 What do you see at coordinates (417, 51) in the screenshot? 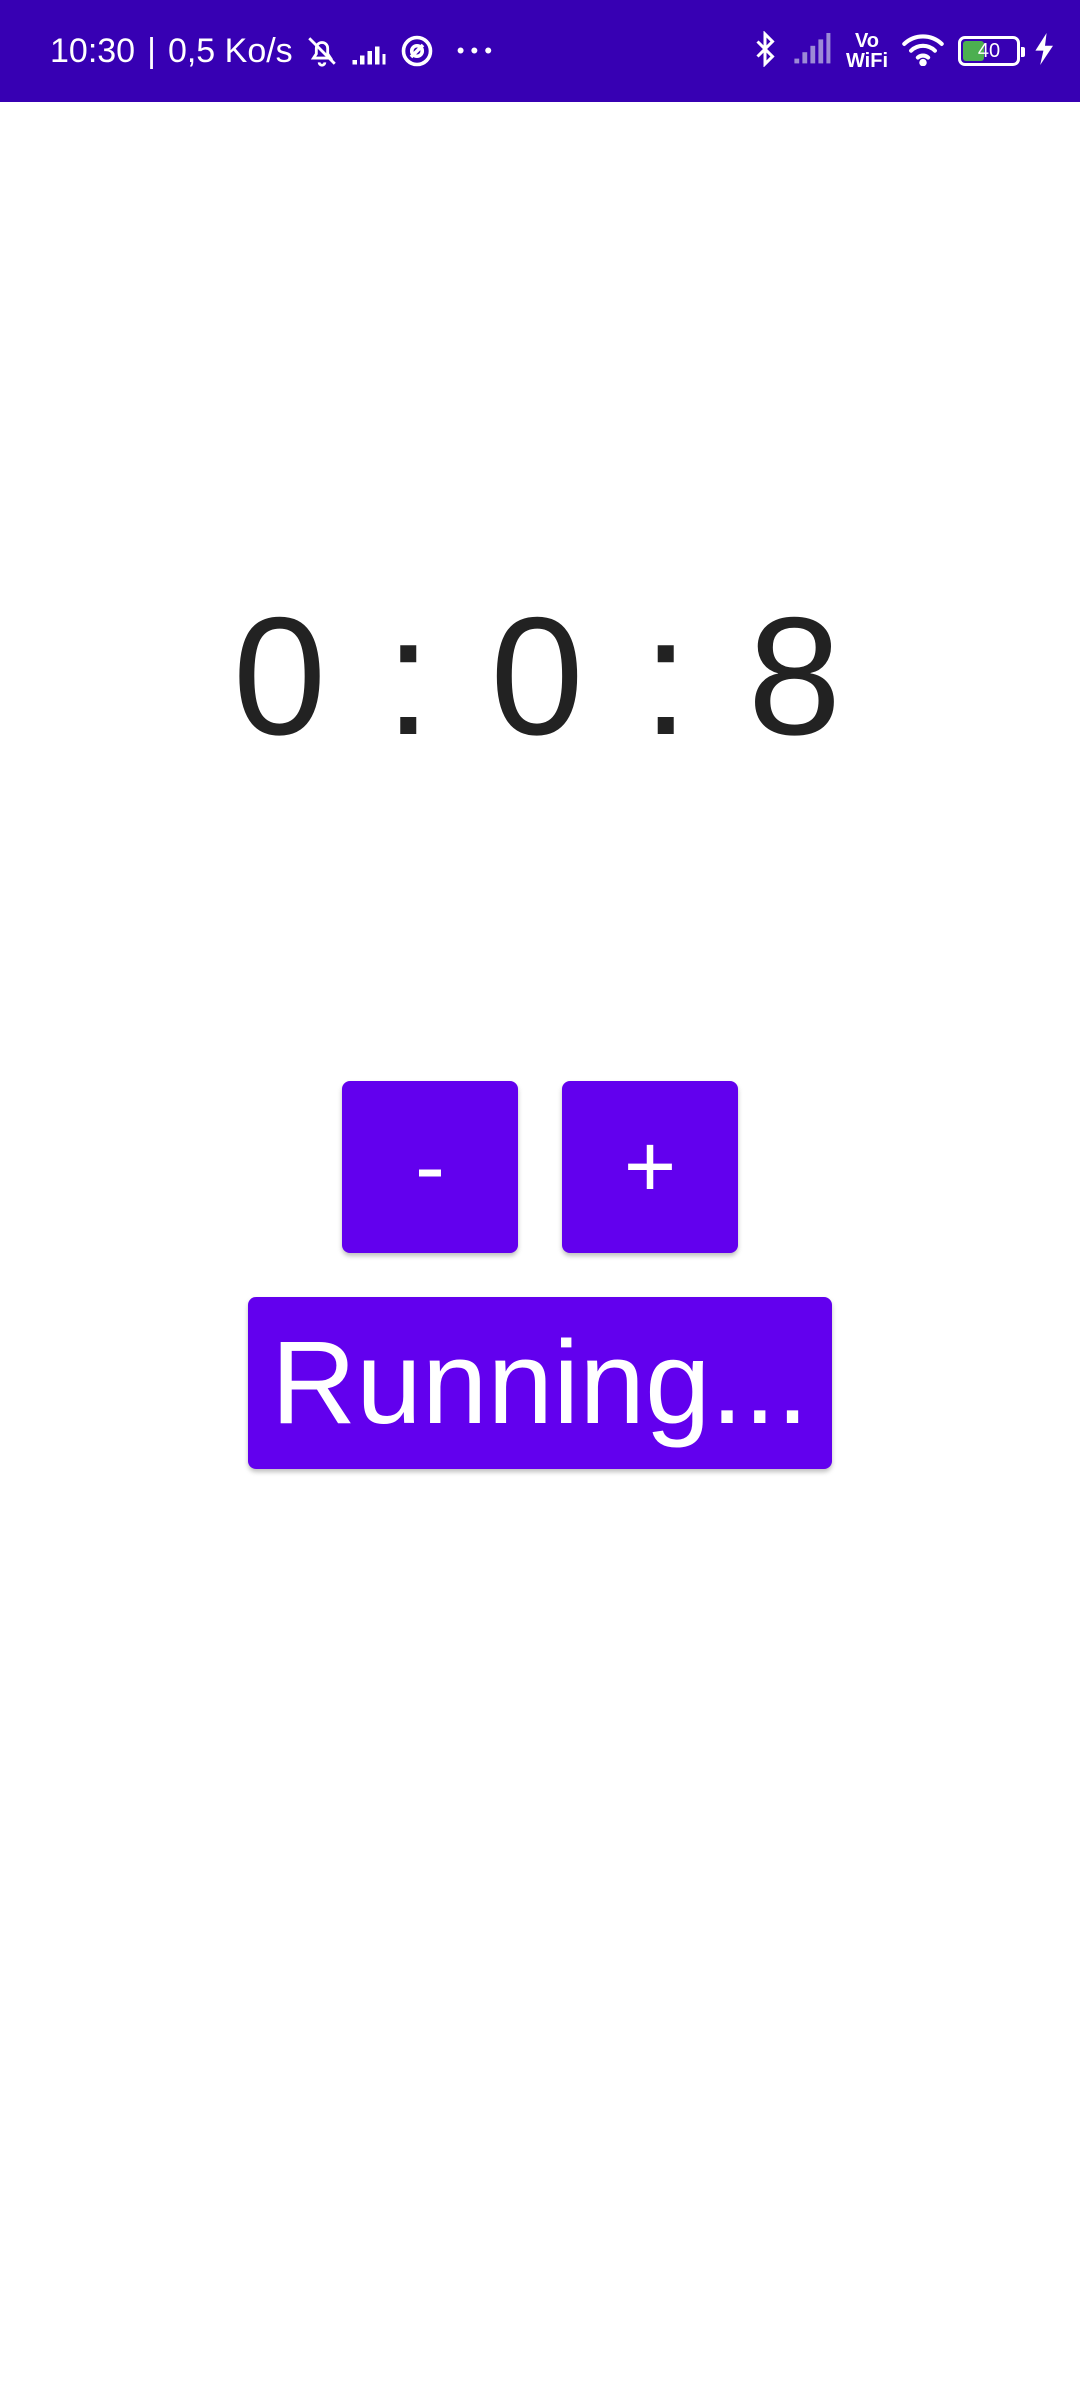
I see `data-saver-icon` at bounding box center [417, 51].